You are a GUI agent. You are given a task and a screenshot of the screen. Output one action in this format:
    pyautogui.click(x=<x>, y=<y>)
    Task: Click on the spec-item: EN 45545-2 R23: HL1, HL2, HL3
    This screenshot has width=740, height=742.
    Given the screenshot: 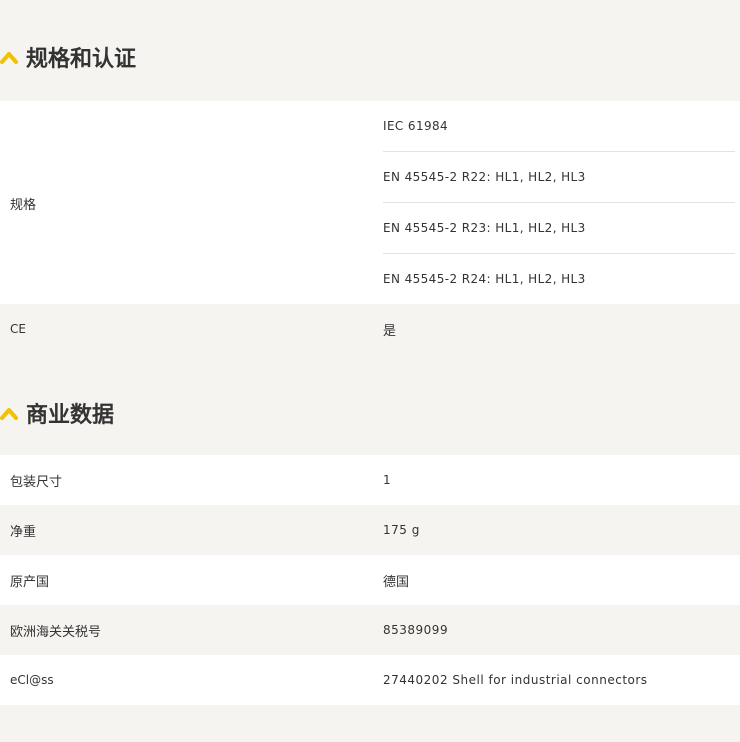 What is the action you would take?
    pyautogui.click(x=559, y=228)
    